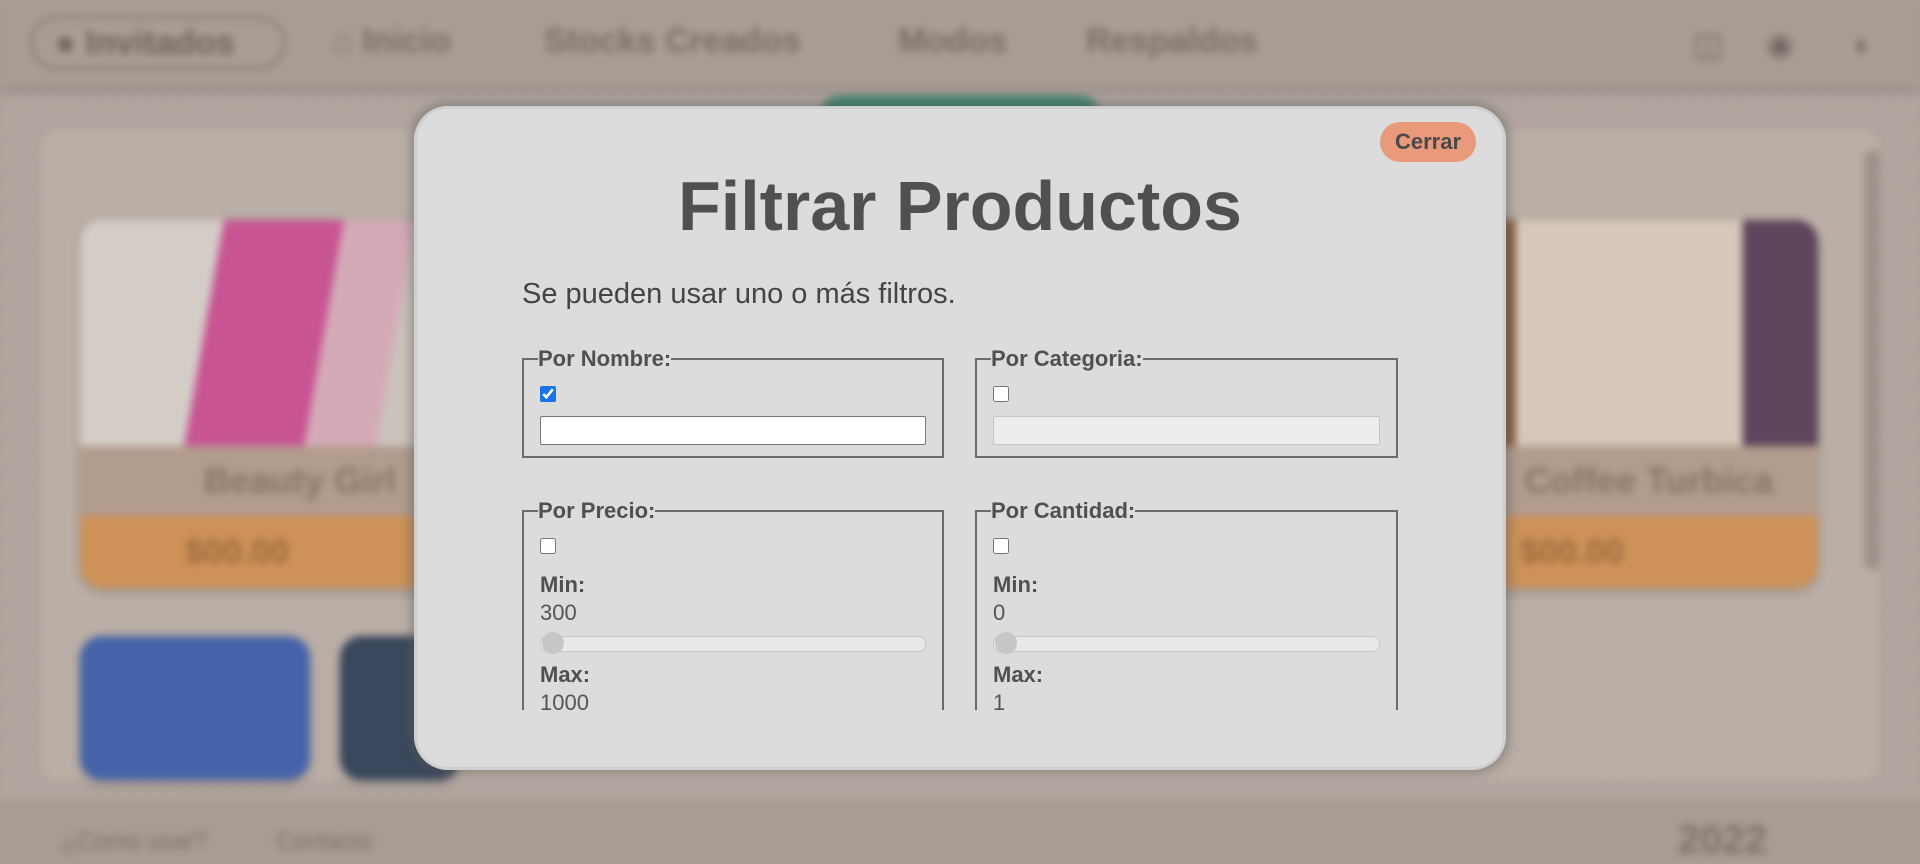 The height and width of the screenshot is (864, 1920). Describe the element at coordinates (1063, 510) in the screenshot. I see `filter-quantity-legend: Por Cantidad:` at that location.